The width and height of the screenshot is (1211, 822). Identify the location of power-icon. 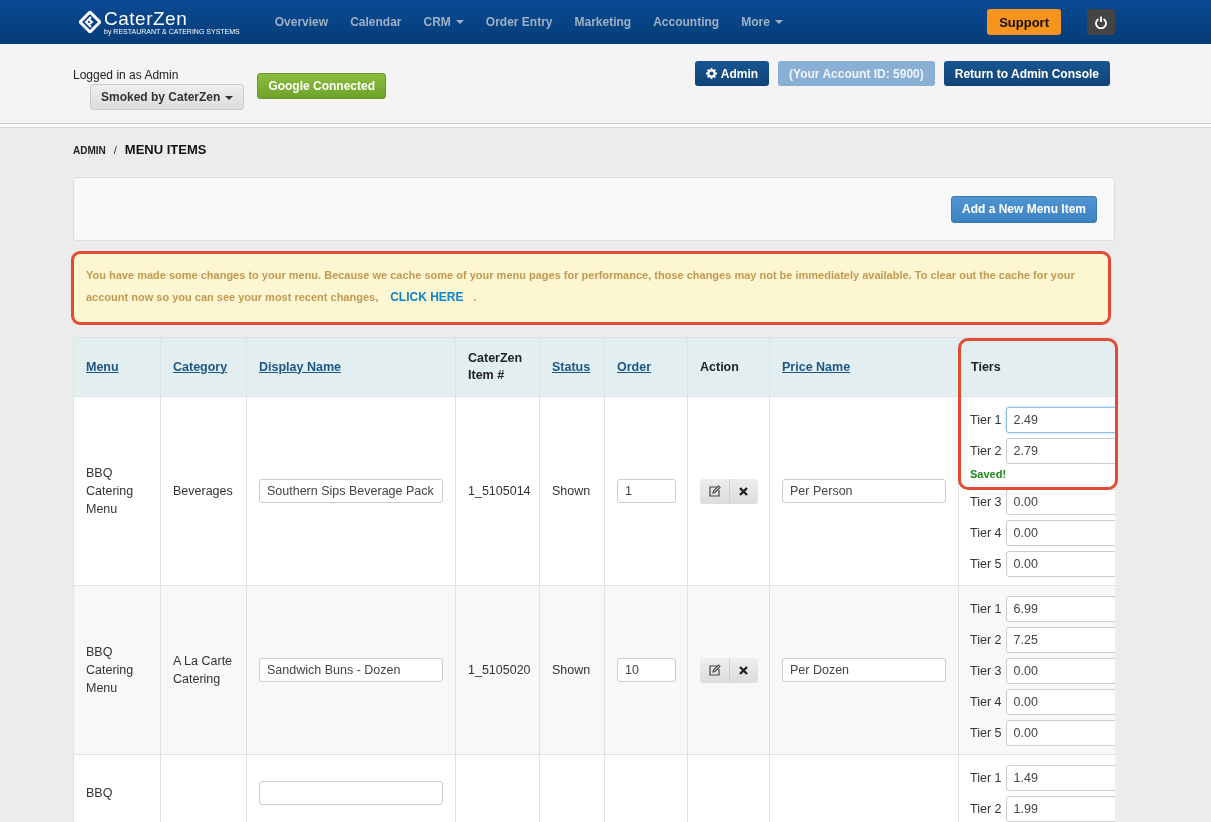
(1101, 22).